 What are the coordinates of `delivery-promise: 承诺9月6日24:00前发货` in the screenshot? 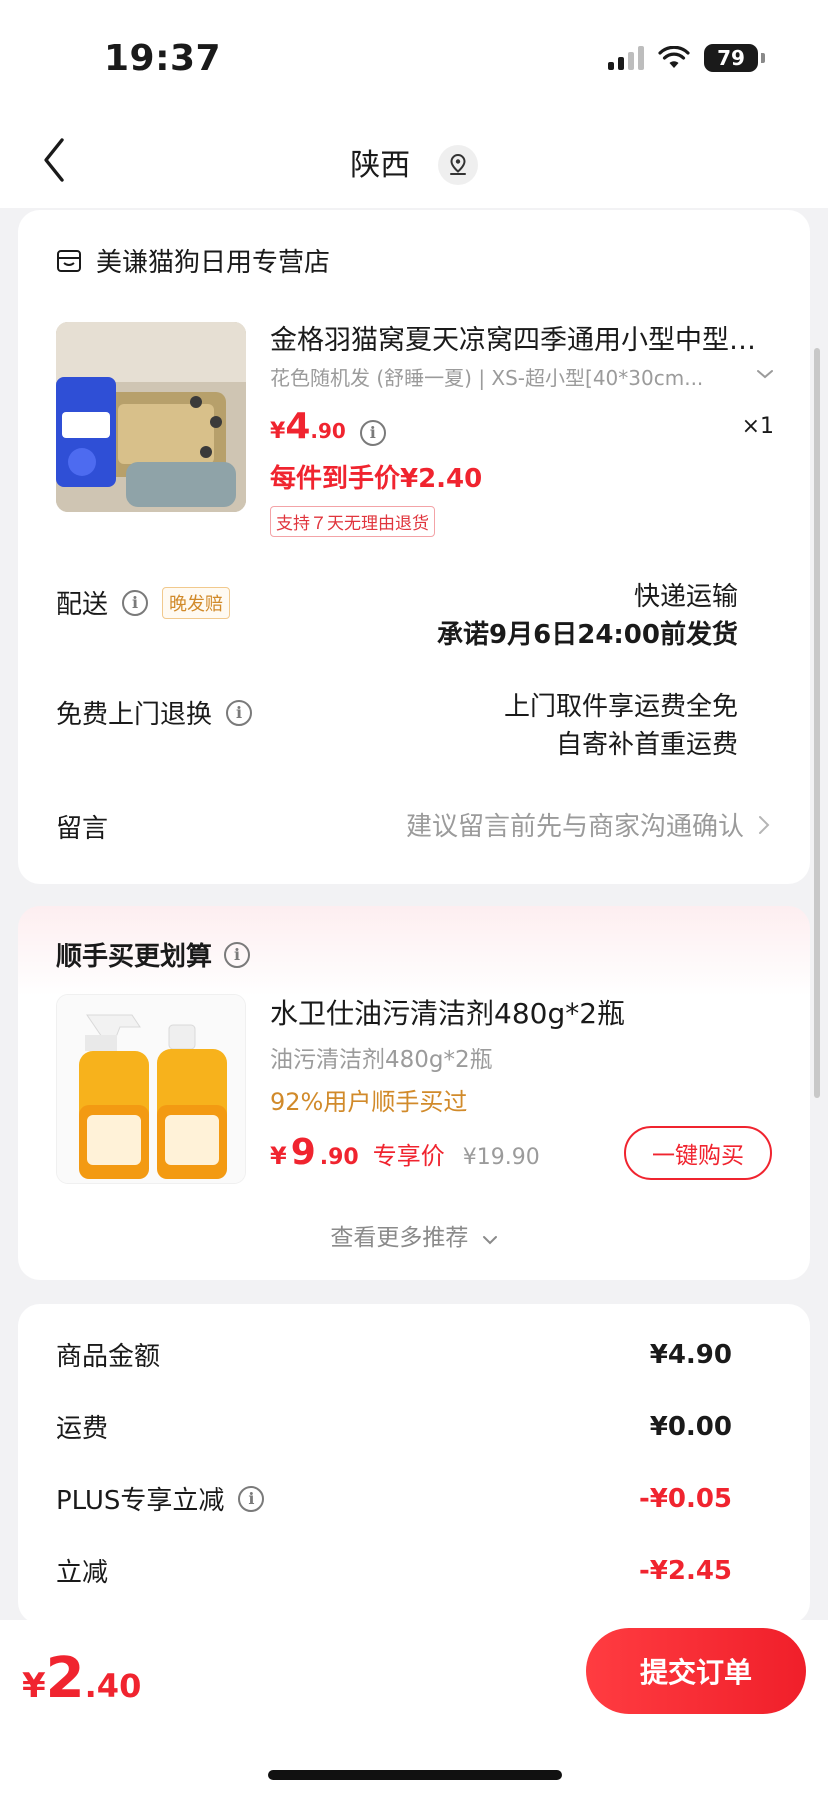 It's located at (587, 635).